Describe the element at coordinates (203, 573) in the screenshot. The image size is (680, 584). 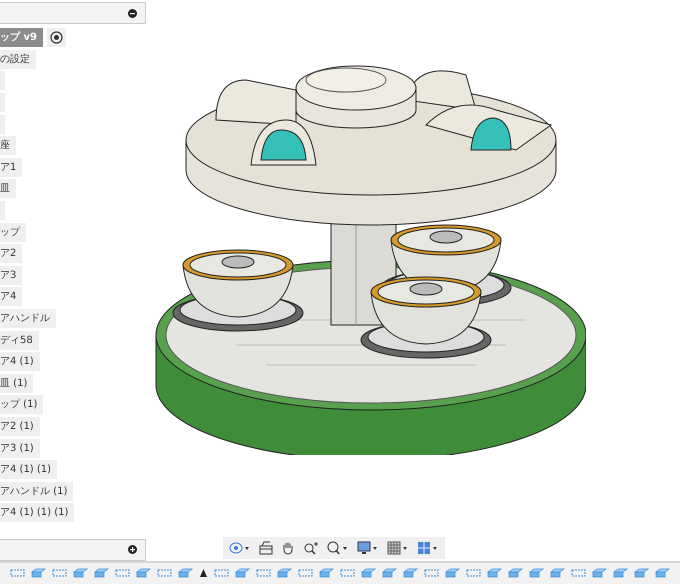
I see `marker-icon` at that location.